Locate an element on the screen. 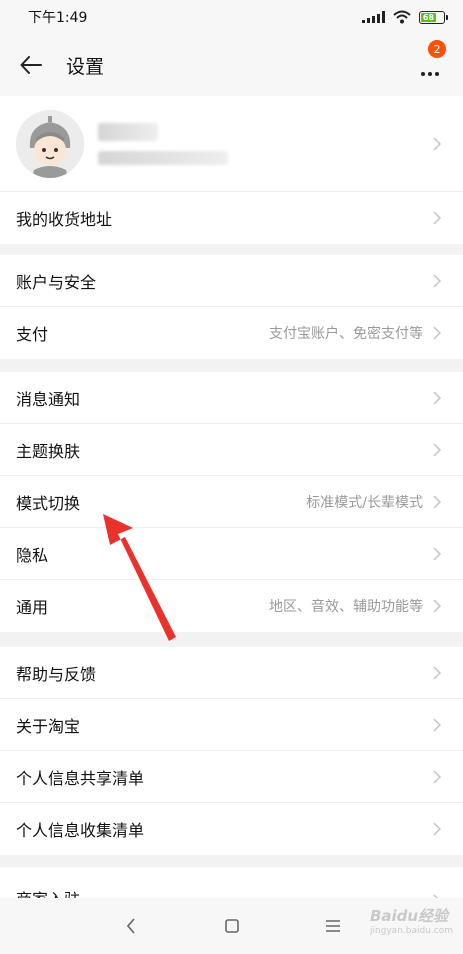  avatar-image is located at coordinates (50, 143).